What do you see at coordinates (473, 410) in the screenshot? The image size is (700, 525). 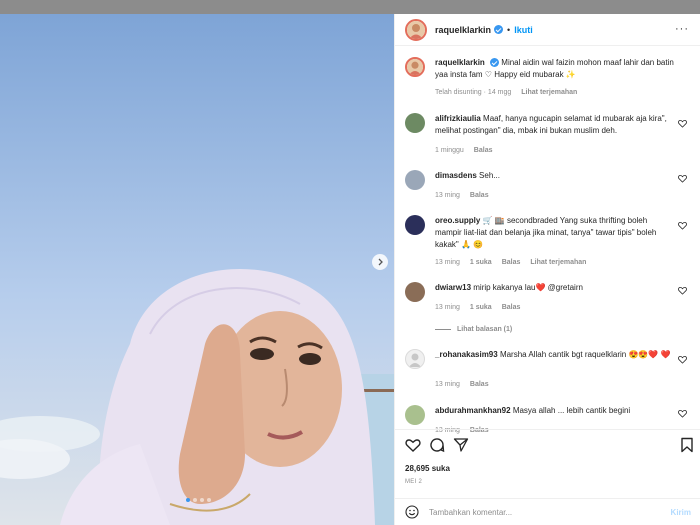 I see `comment-username: abdurahmankhan92` at bounding box center [473, 410].